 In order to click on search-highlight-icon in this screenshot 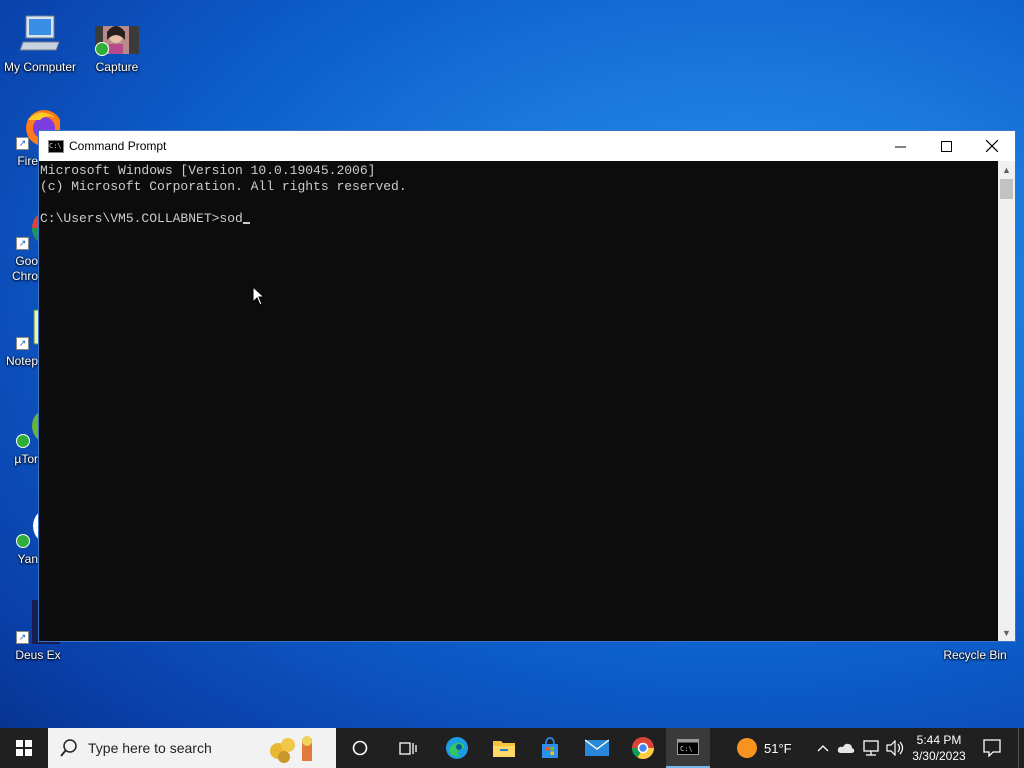, I will do `click(291, 749)`.